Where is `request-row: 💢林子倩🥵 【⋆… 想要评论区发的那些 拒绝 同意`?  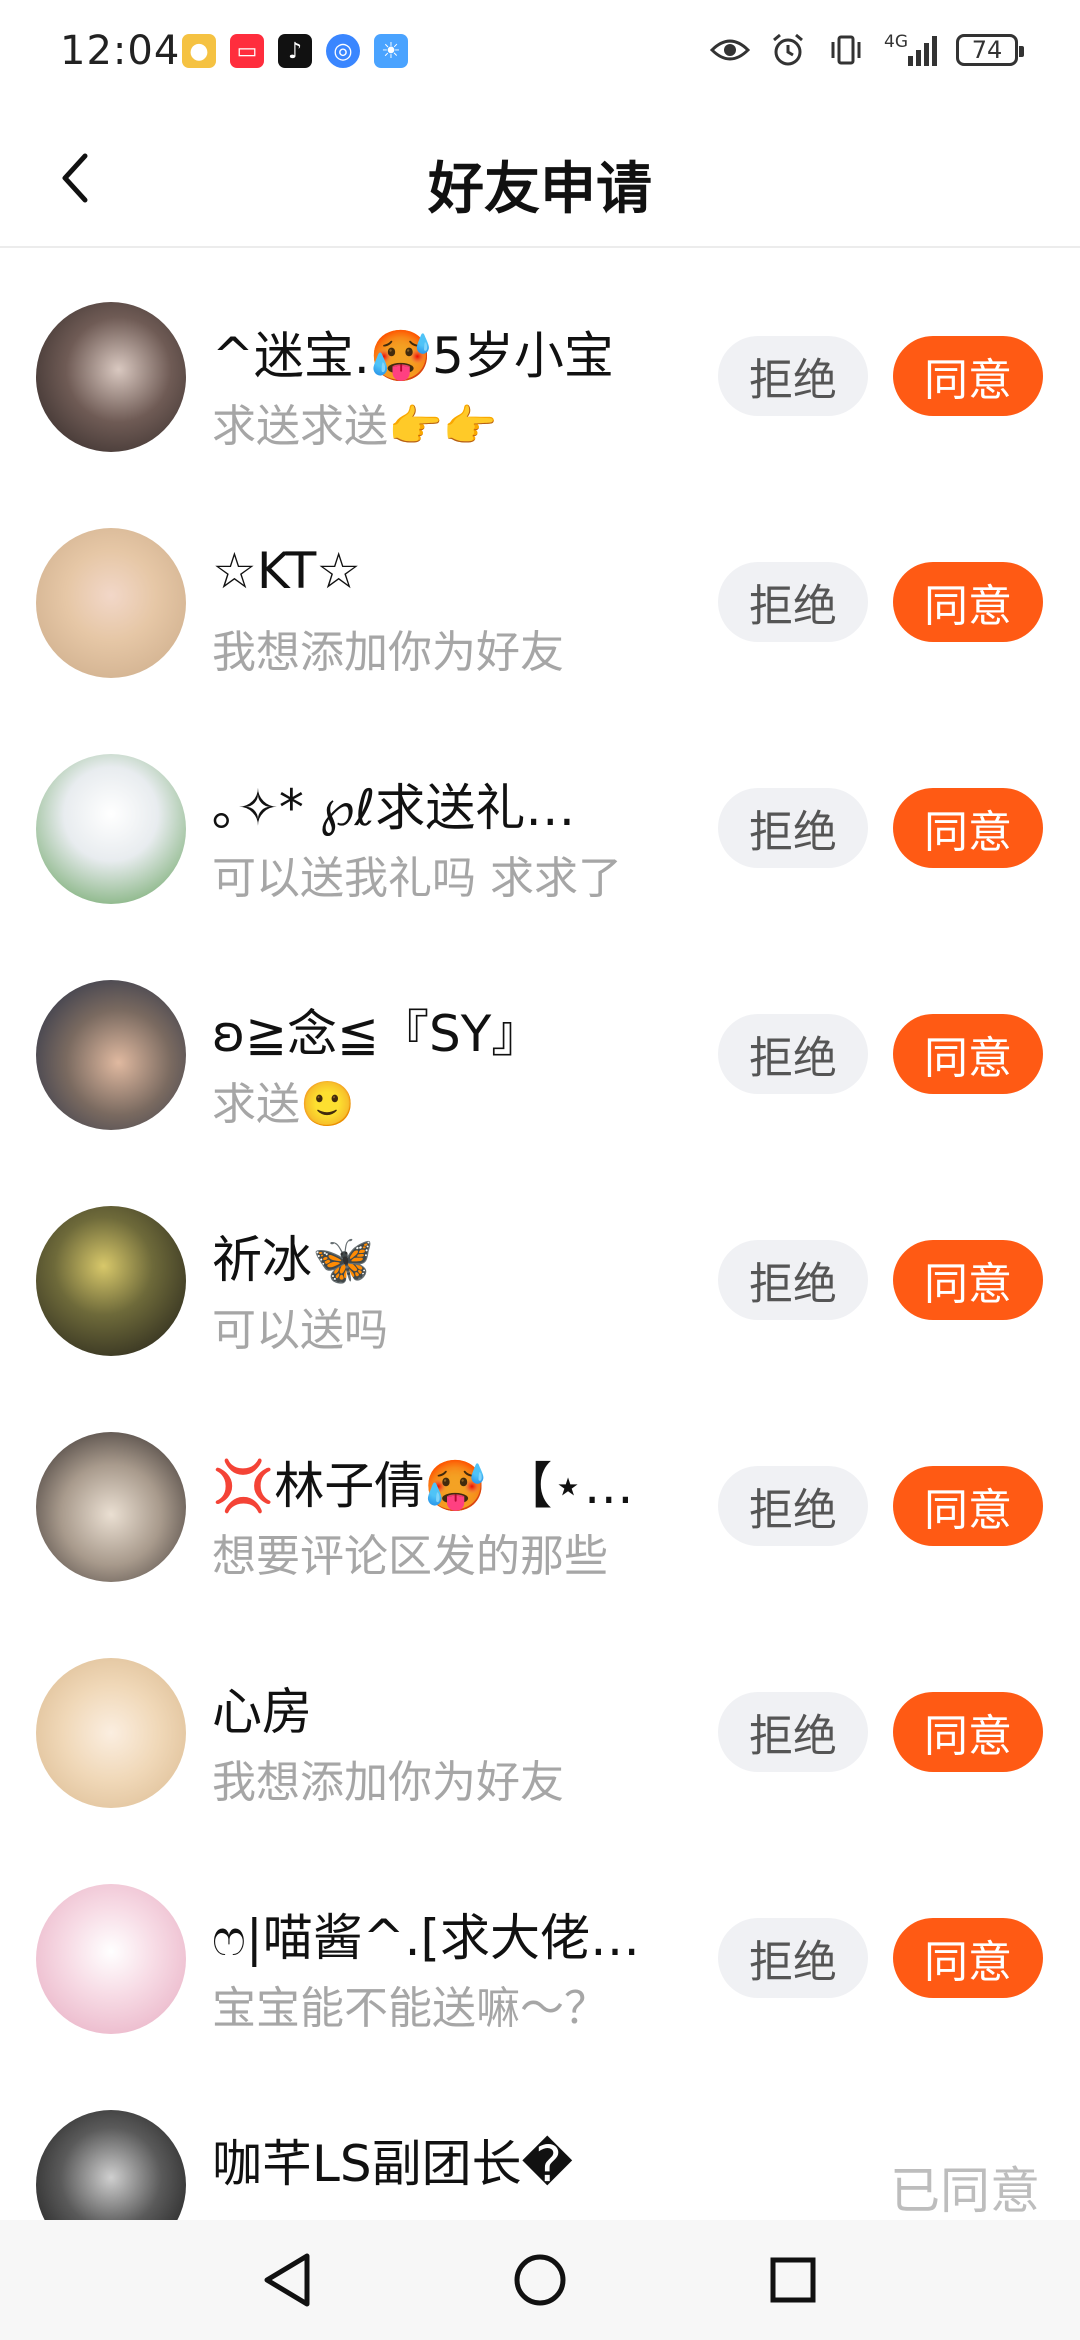 request-row: 💢林子倩🥵 【⋆… 想要评论区发的那些 拒绝 同意 is located at coordinates (540, 1491).